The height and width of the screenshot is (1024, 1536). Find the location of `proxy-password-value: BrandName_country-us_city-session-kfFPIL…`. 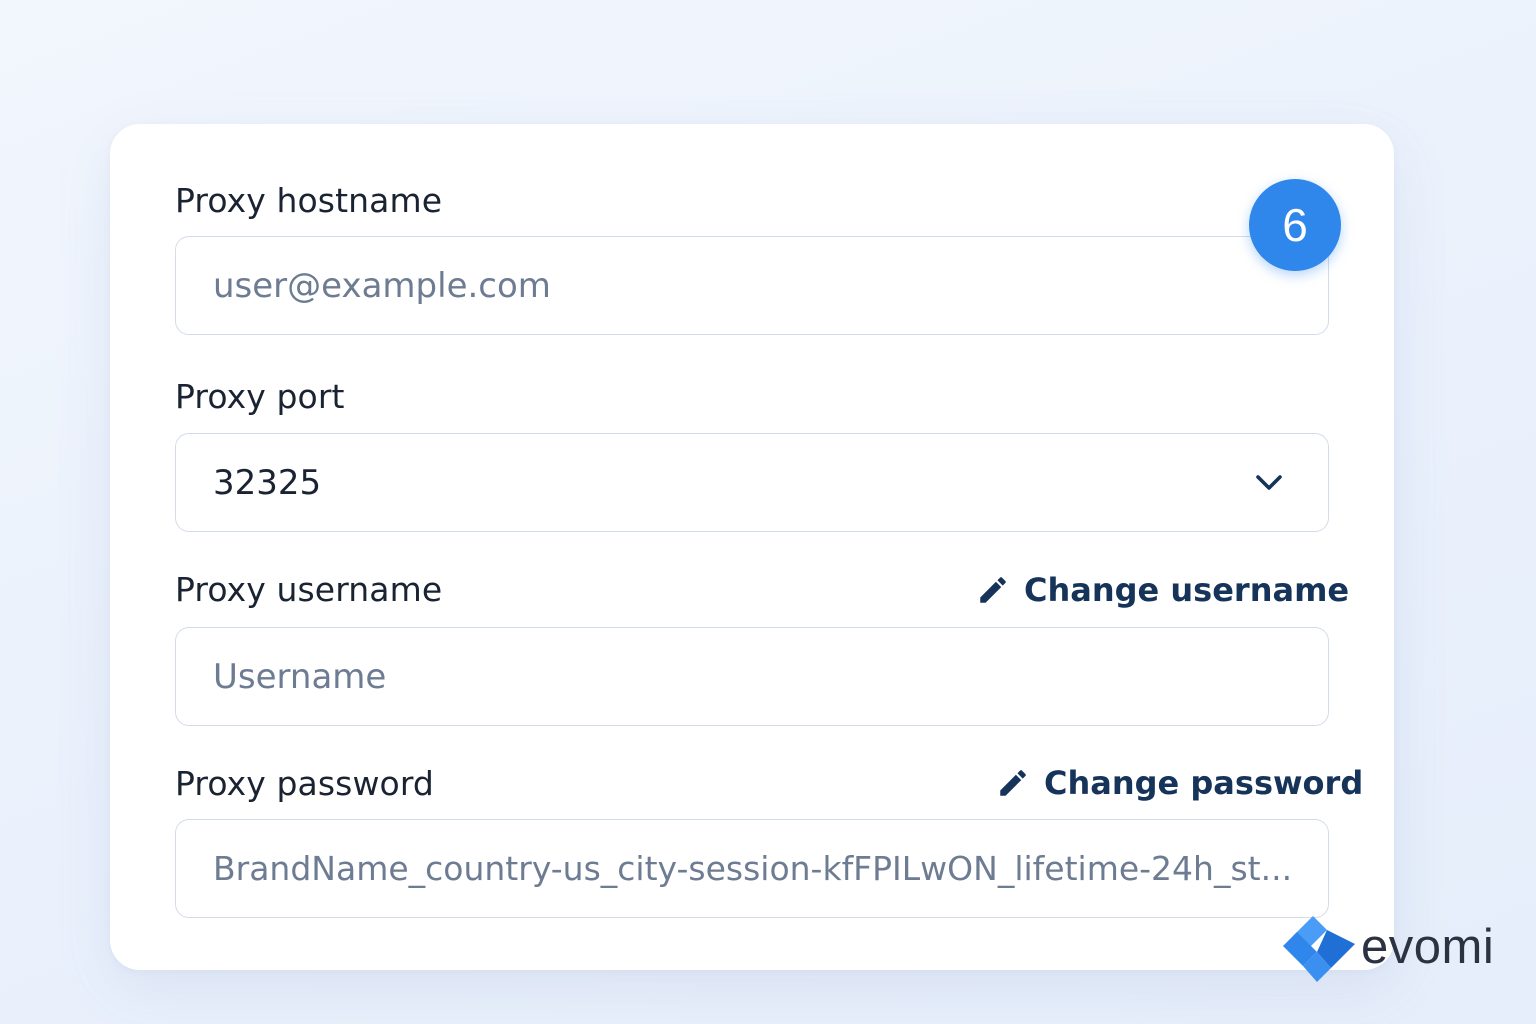

proxy-password-value: BrandName_country-us_city-session-kfFPIL… is located at coordinates (753, 868).